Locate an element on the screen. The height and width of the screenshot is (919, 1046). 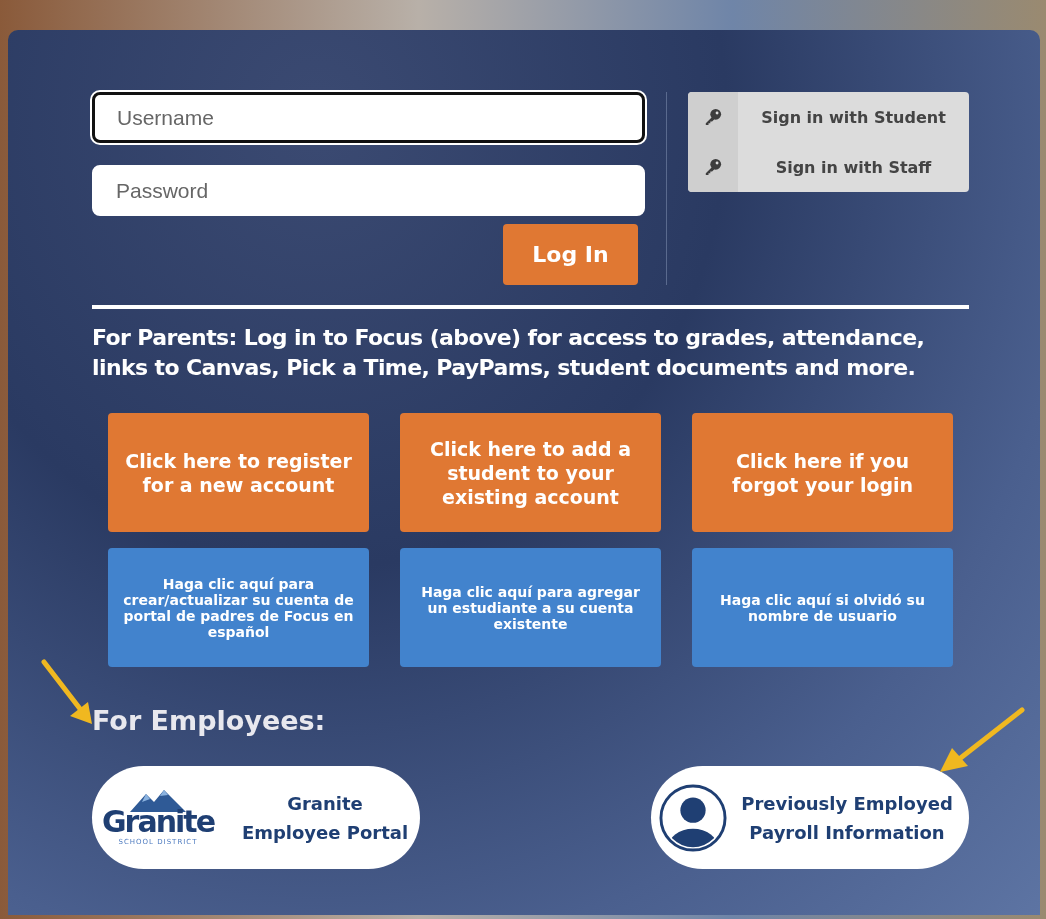
link-button: Haga clic aquí para agregar un estudiante a su cuenta existente is located at coordinates (530, 607).